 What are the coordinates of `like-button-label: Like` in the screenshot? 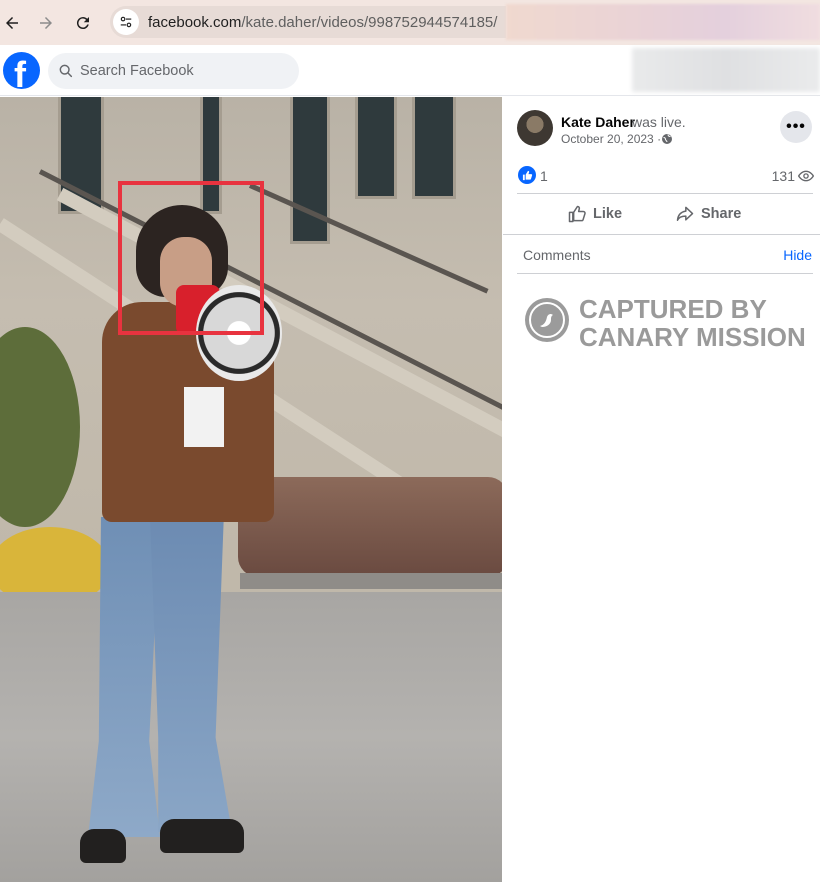 It's located at (608, 214).